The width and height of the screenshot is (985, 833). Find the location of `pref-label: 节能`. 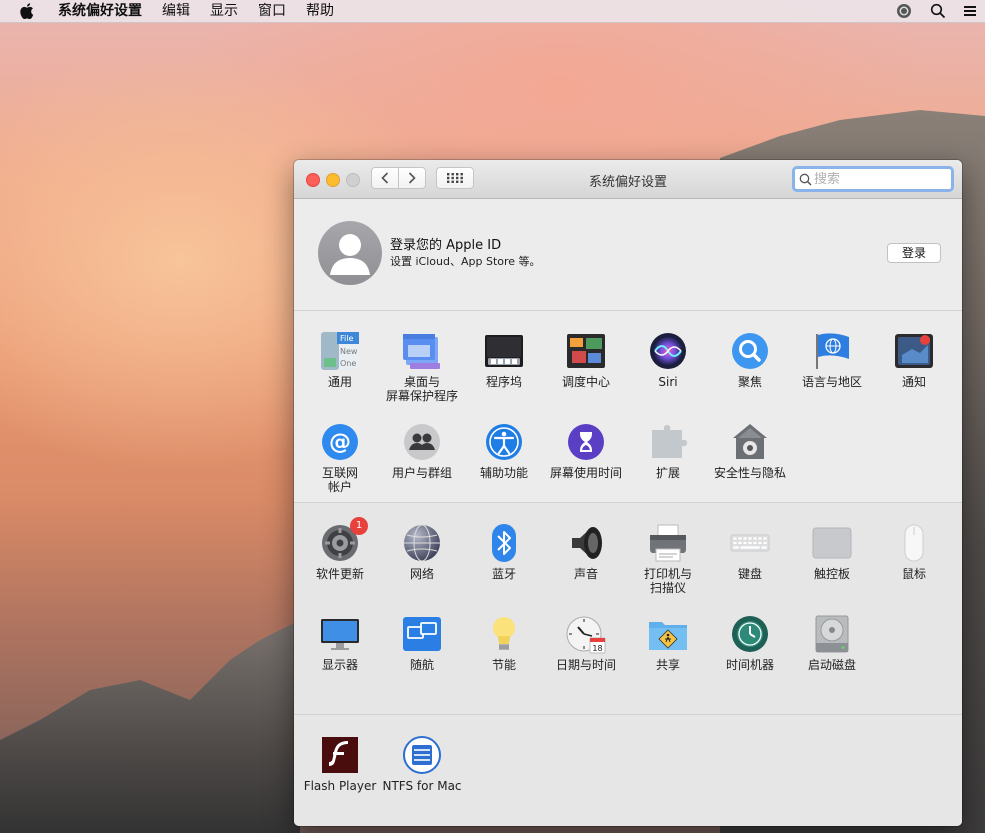

pref-label: 节能 is located at coordinates (503, 665).